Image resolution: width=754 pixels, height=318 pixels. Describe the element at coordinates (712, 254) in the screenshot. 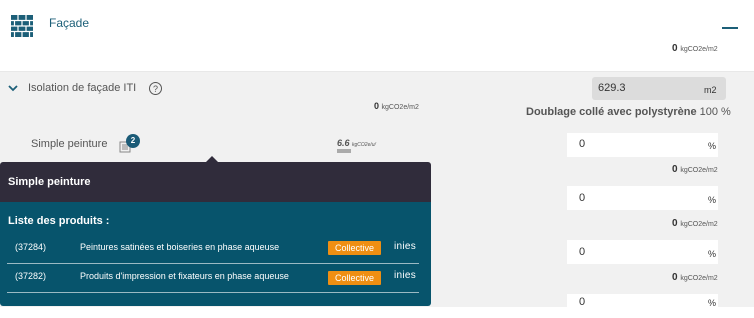

I see `percent-input-3-unit: %` at that location.